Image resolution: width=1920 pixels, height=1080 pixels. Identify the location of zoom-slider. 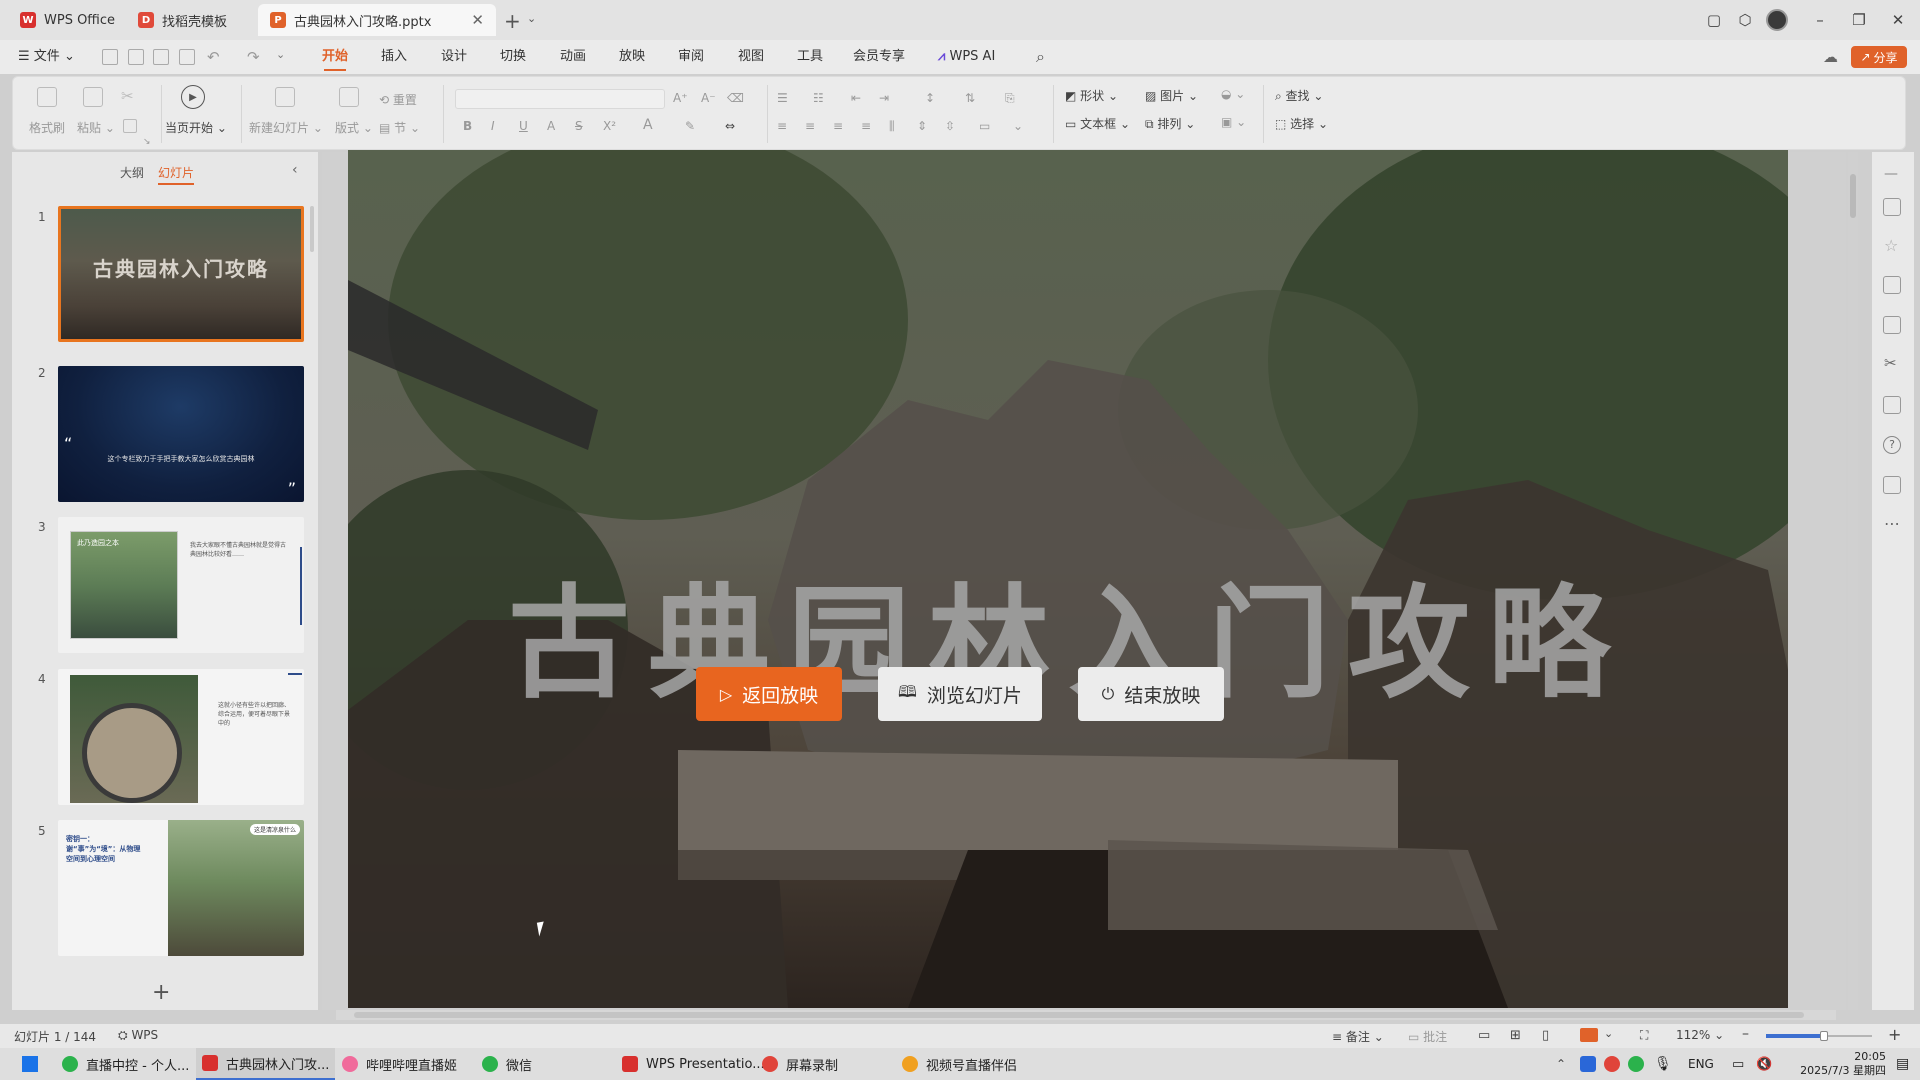
(1819, 1036).